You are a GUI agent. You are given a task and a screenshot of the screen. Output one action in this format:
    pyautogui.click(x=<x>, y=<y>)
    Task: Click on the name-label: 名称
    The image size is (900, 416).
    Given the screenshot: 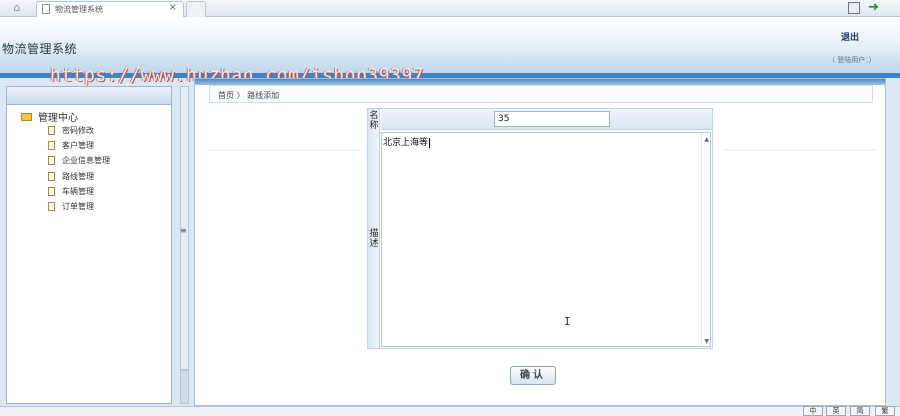 What is the action you would take?
    pyautogui.click(x=374, y=121)
    